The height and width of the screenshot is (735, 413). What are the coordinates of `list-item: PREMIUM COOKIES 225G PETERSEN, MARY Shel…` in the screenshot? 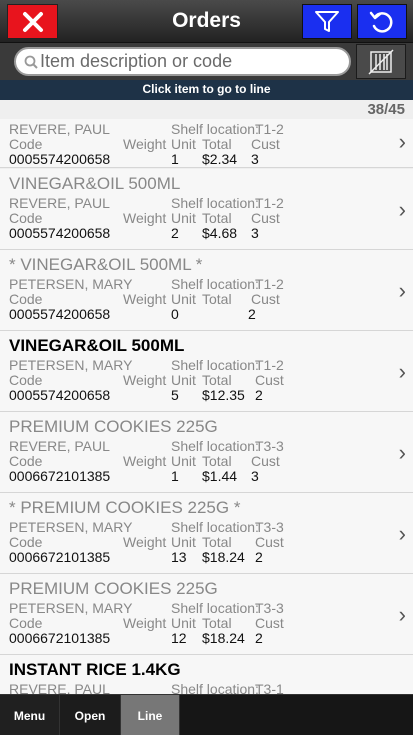 It's located at (206, 614).